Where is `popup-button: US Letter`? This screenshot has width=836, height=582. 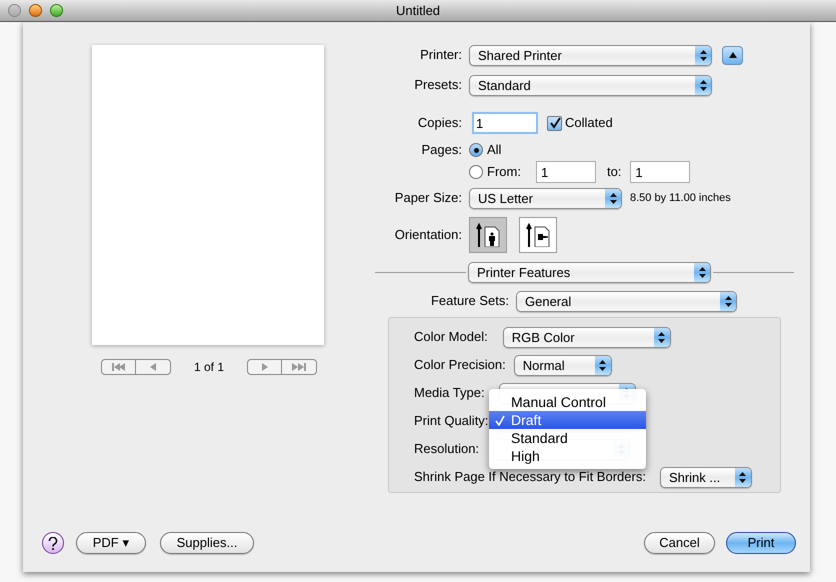 popup-button: US Letter is located at coordinates (545, 198).